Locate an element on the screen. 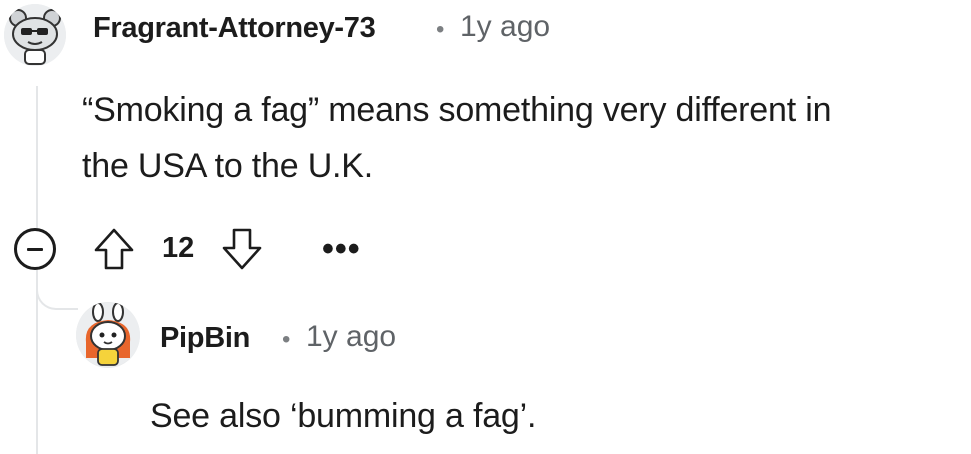 The width and height of the screenshot is (971, 454). upvote-arrow-icon is located at coordinates (114, 249).